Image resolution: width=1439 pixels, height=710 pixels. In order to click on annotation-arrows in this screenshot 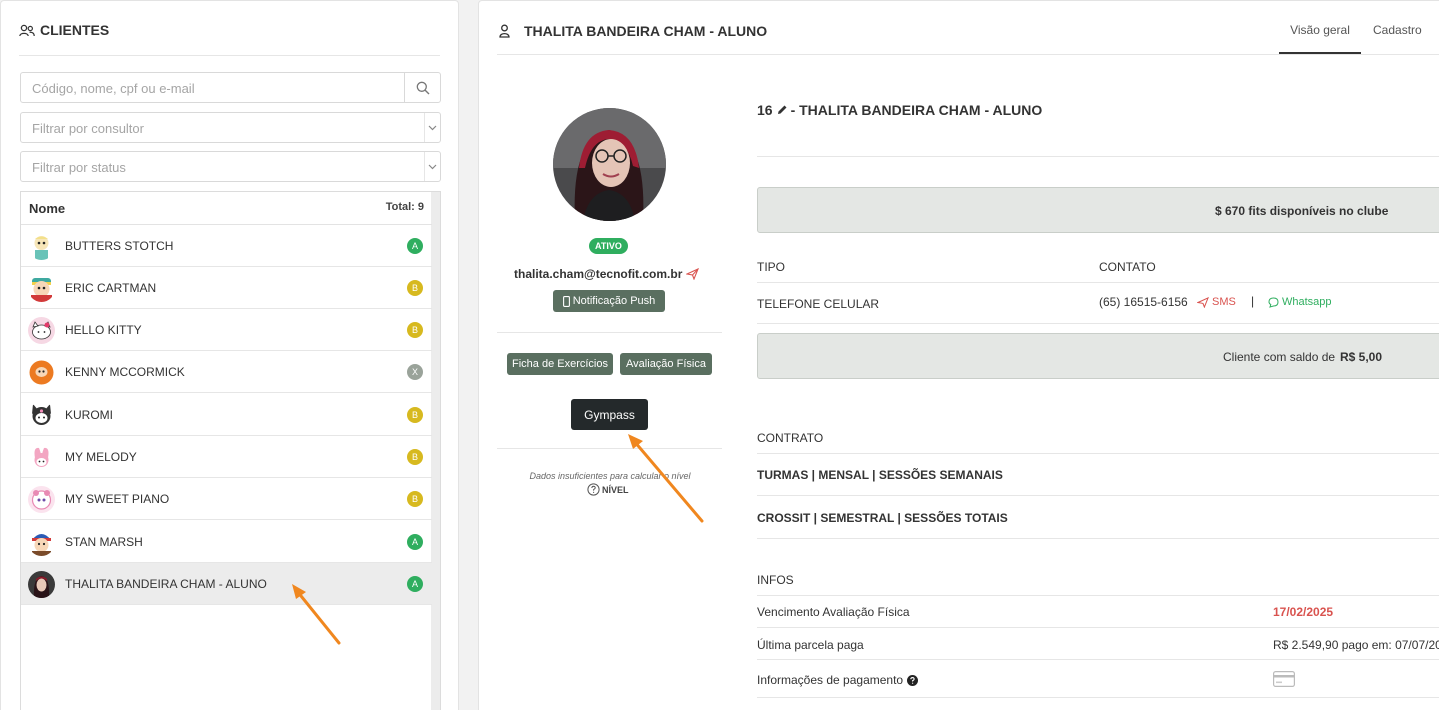, I will do `click(498, 539)`.